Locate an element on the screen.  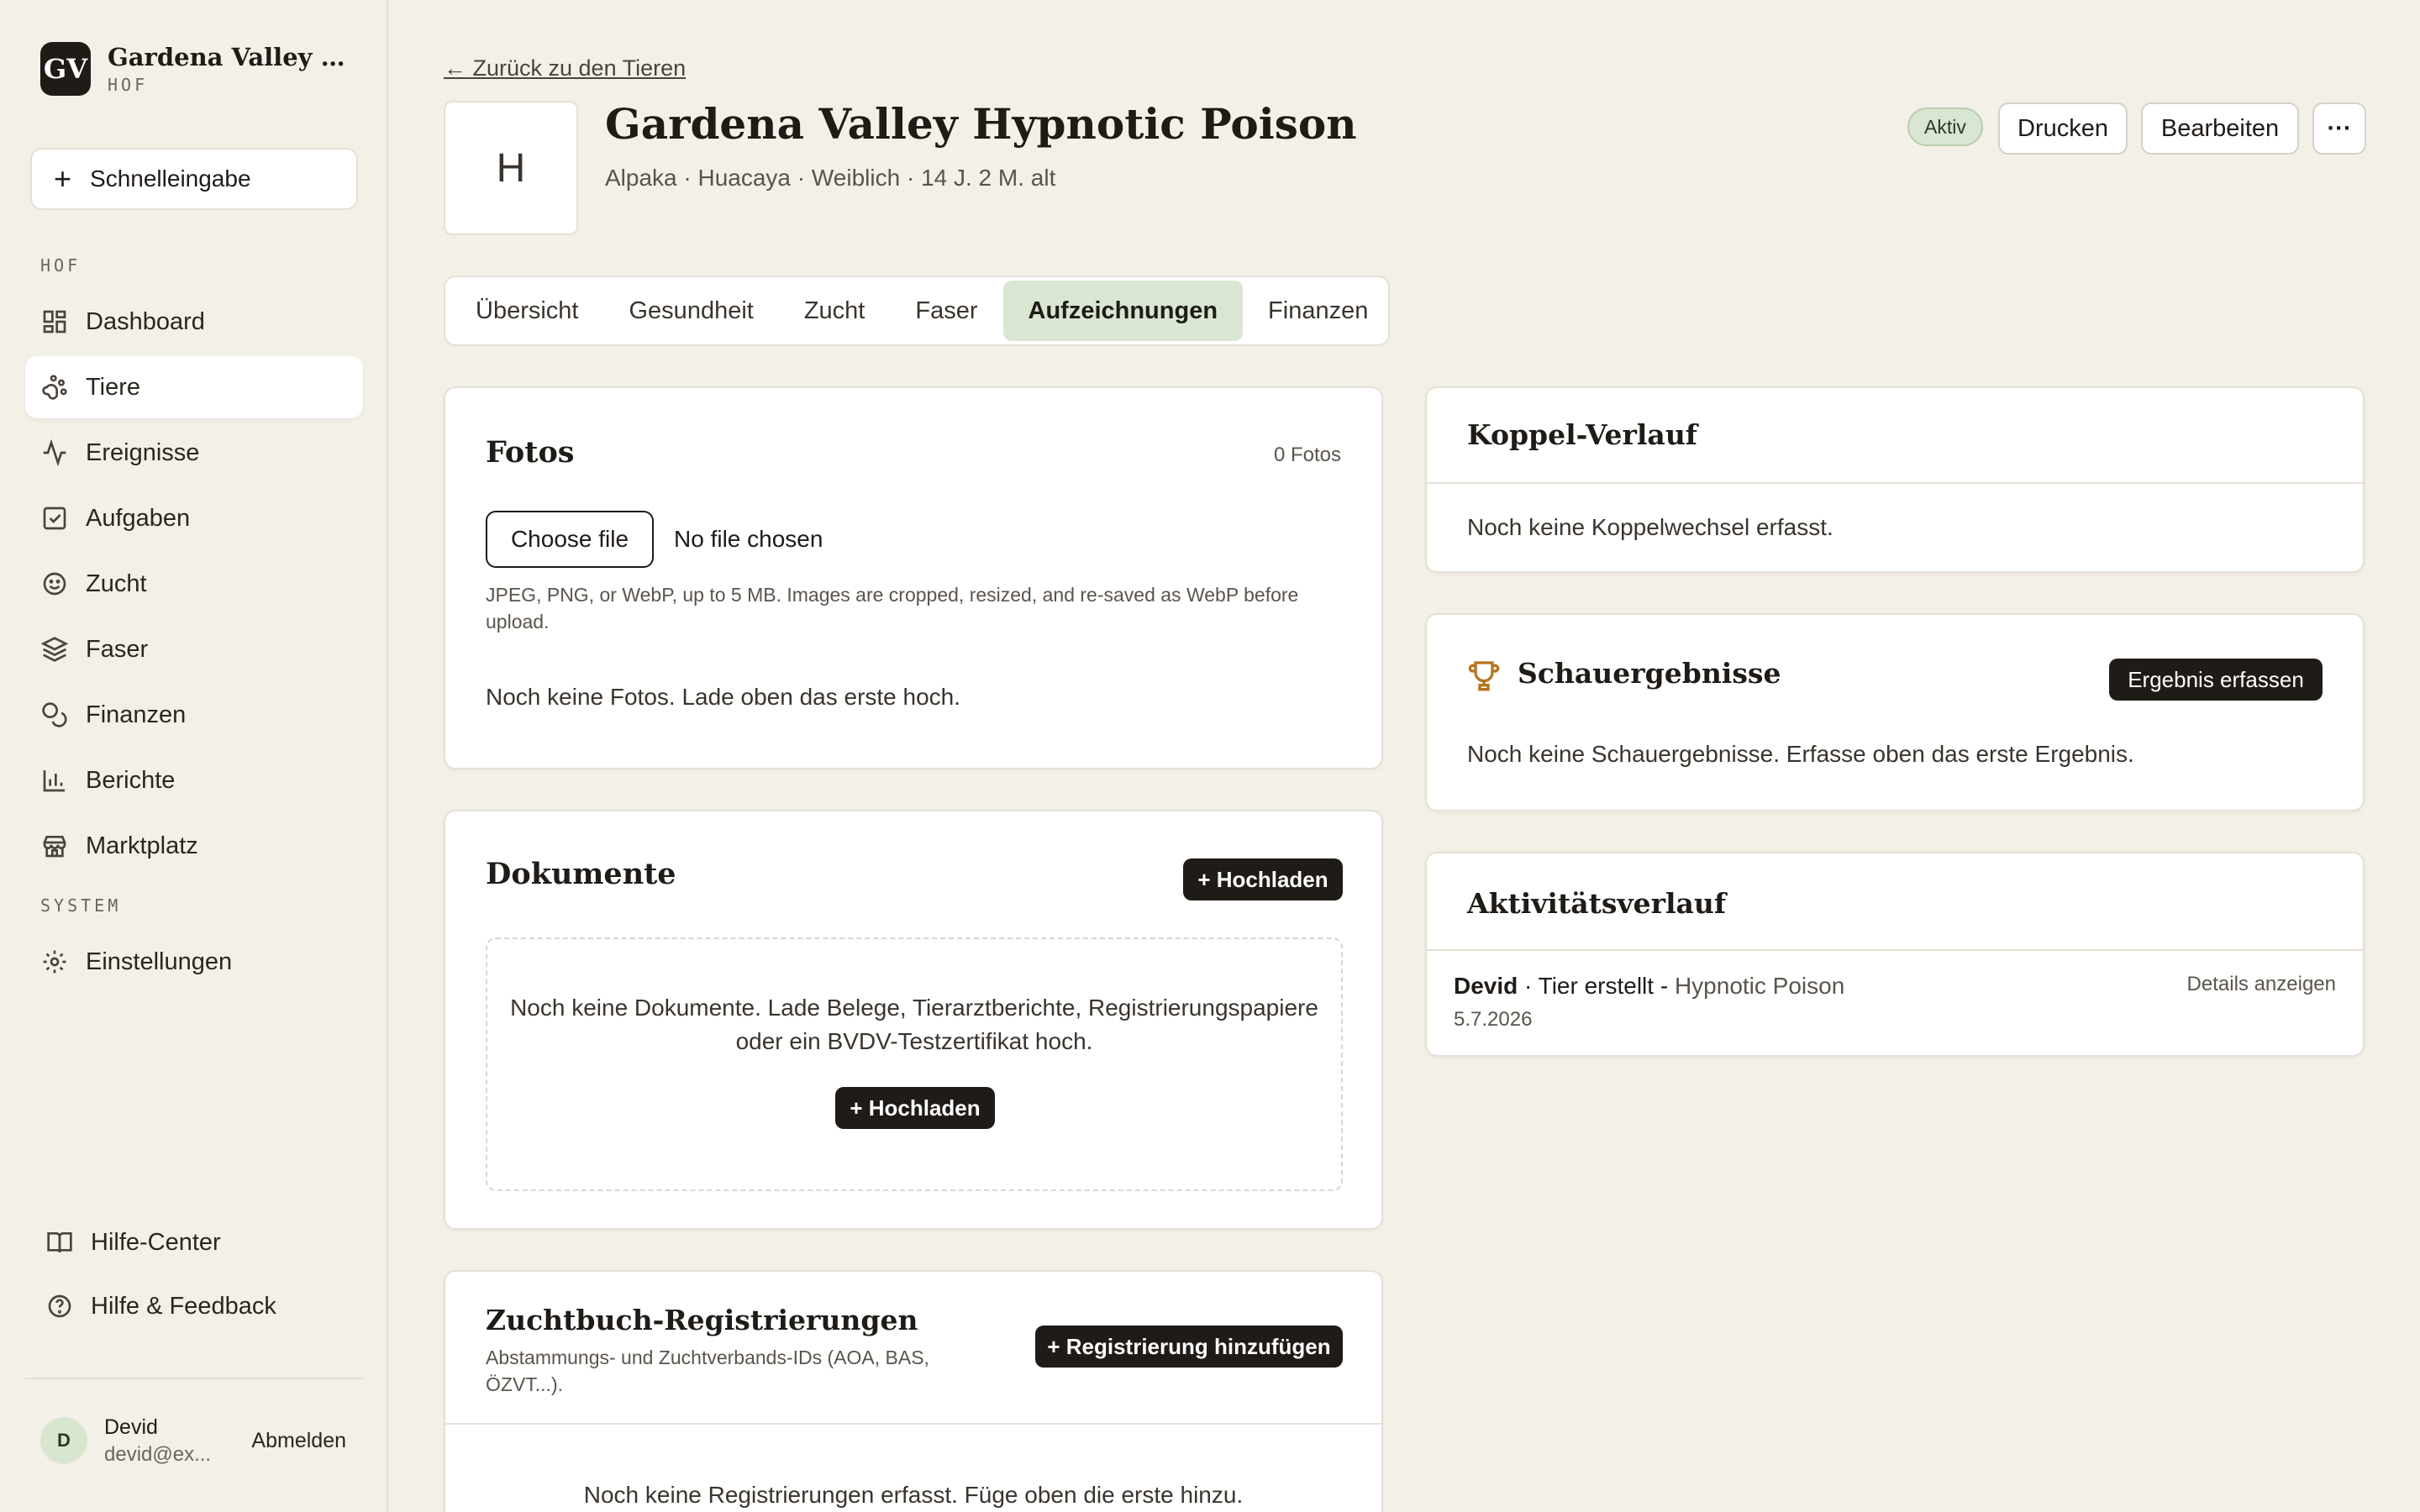
sidebar-item-label: Aufgaben is located at coordinates (138, 518).